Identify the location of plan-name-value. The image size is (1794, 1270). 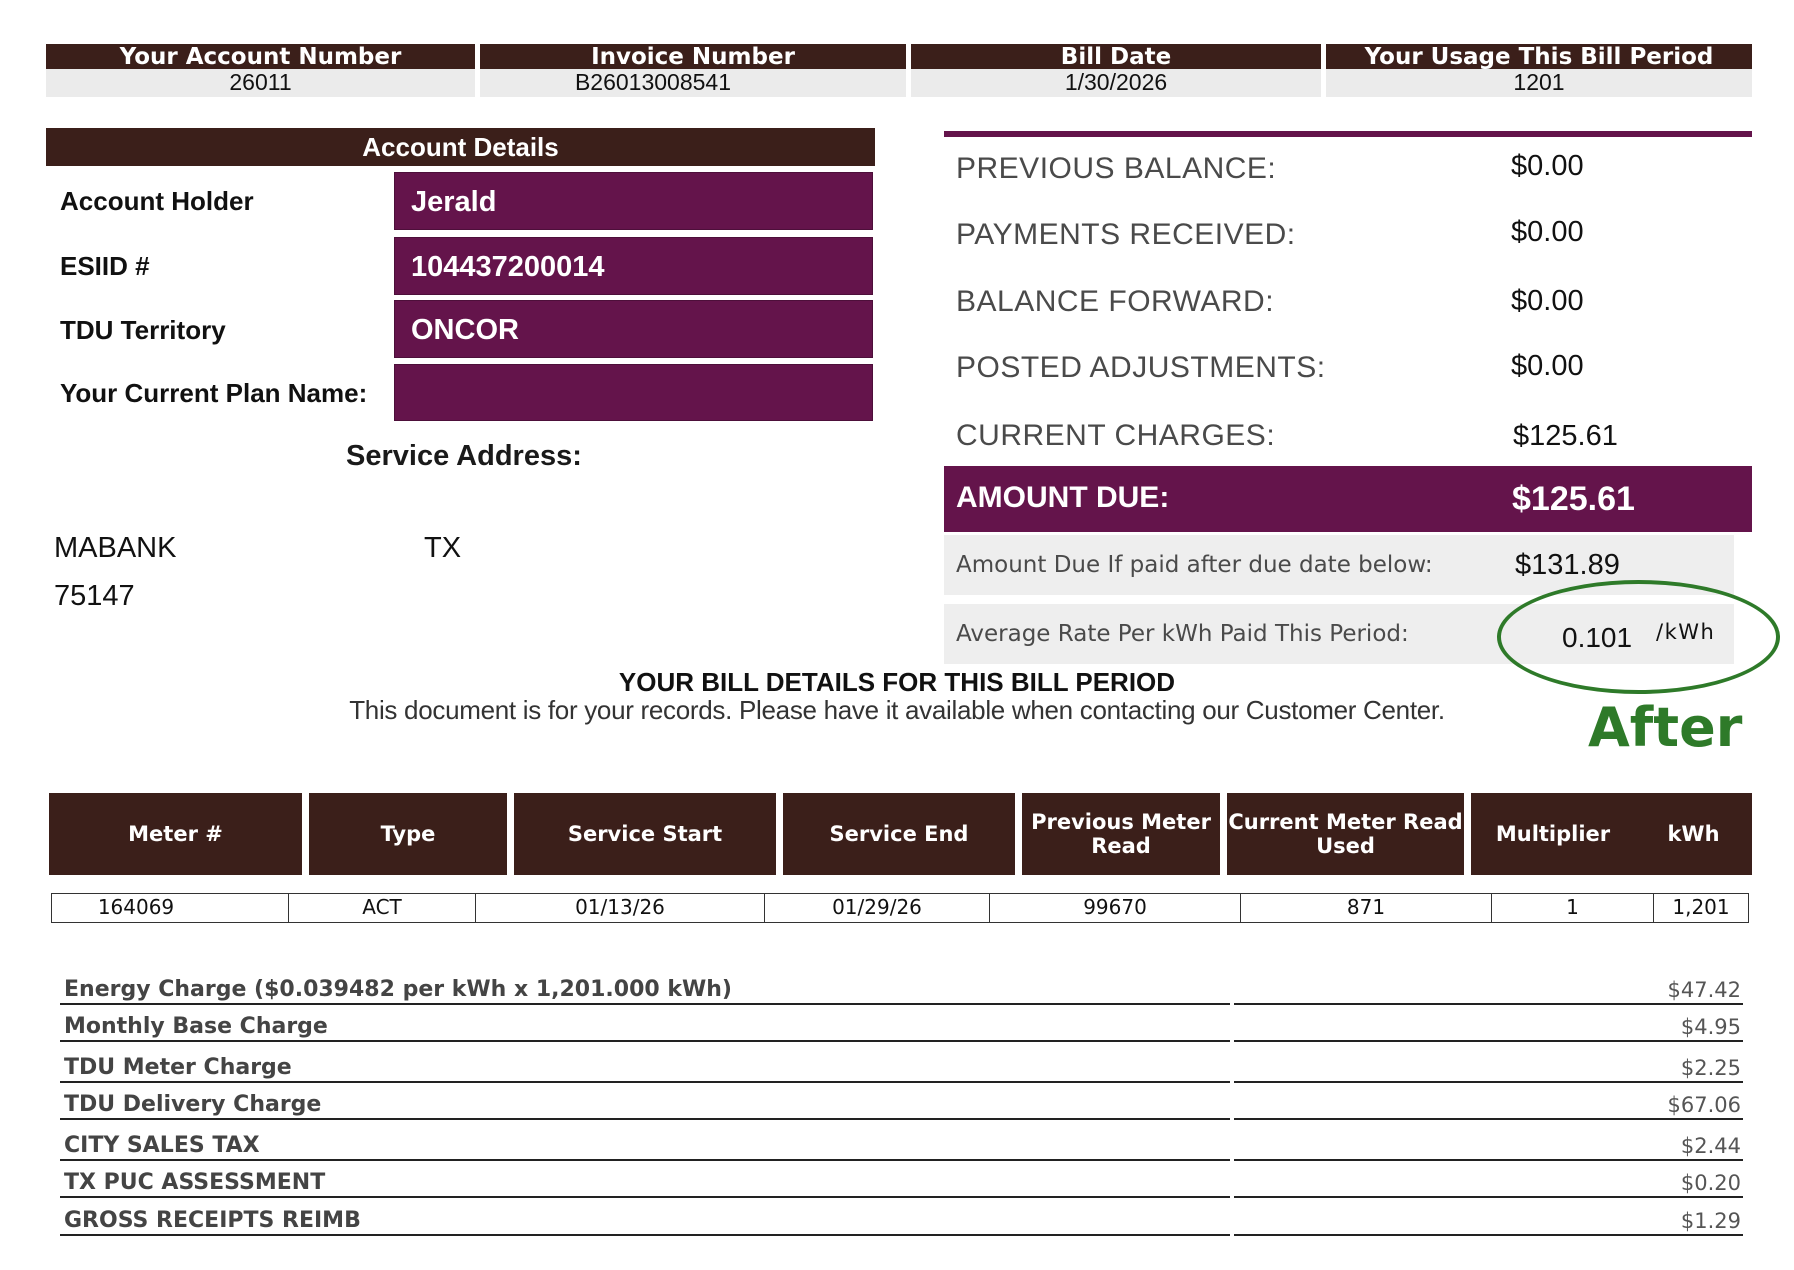
(633, 392).